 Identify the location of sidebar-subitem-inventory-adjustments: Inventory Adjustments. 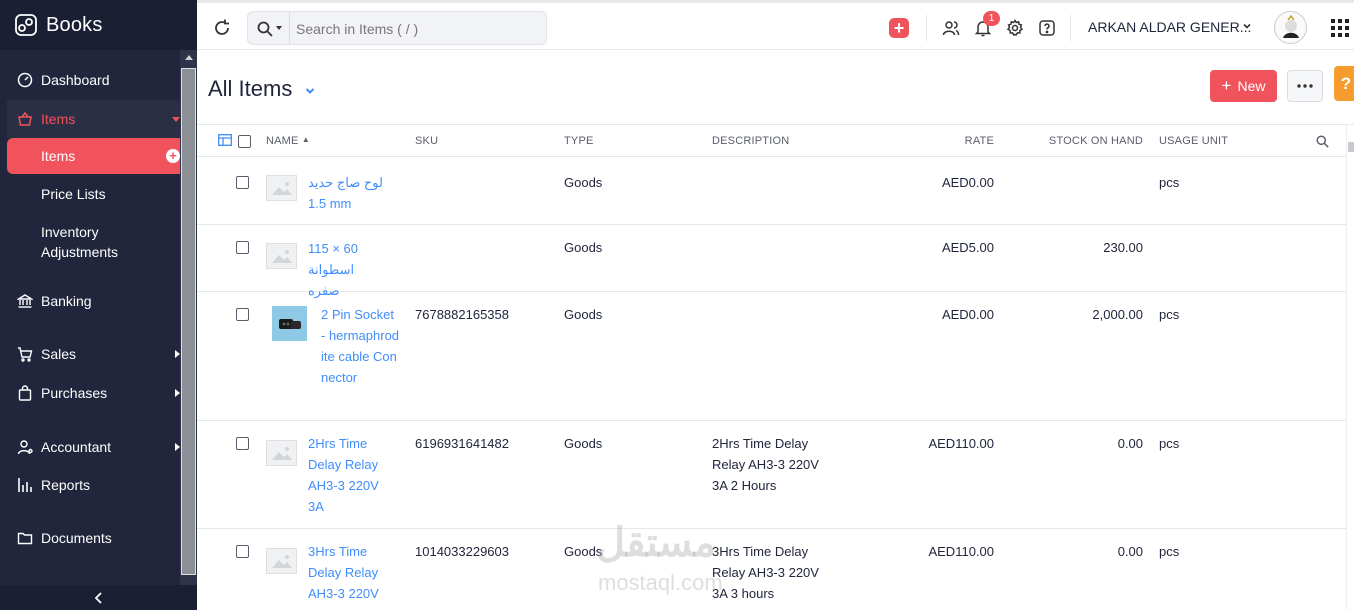
(96, 242).